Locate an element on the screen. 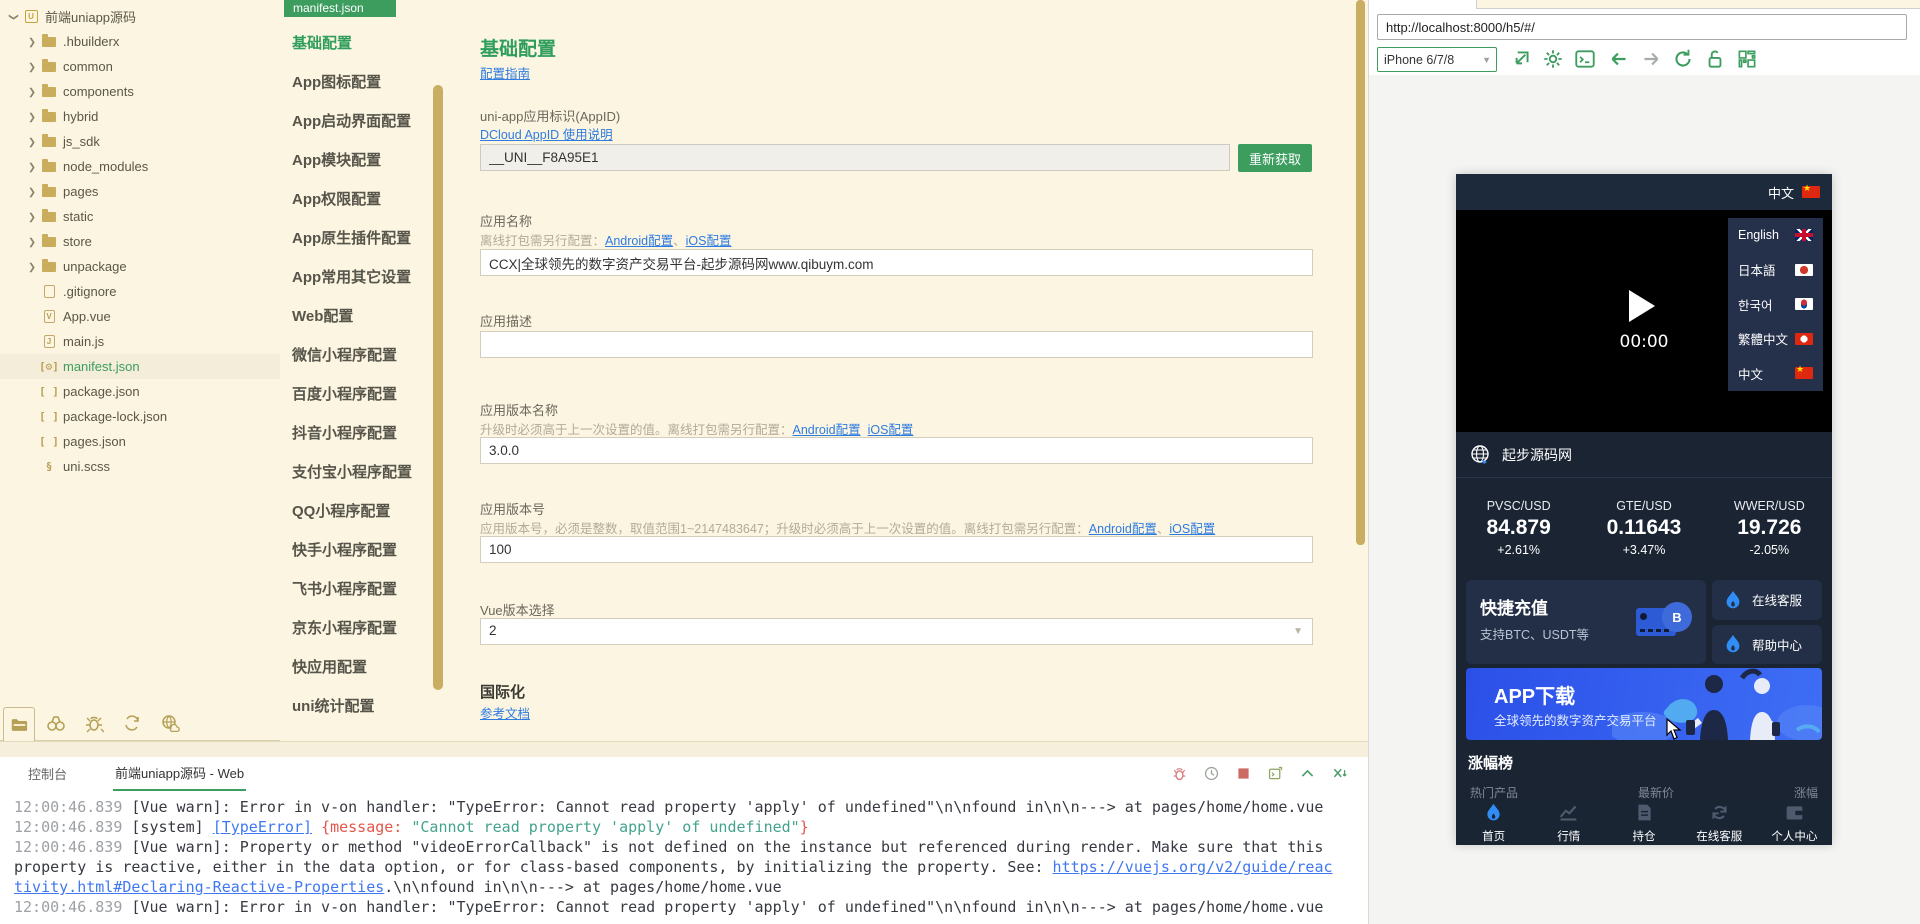  phone-tab-行情: 行情 is located at coordinates (1568, 822).